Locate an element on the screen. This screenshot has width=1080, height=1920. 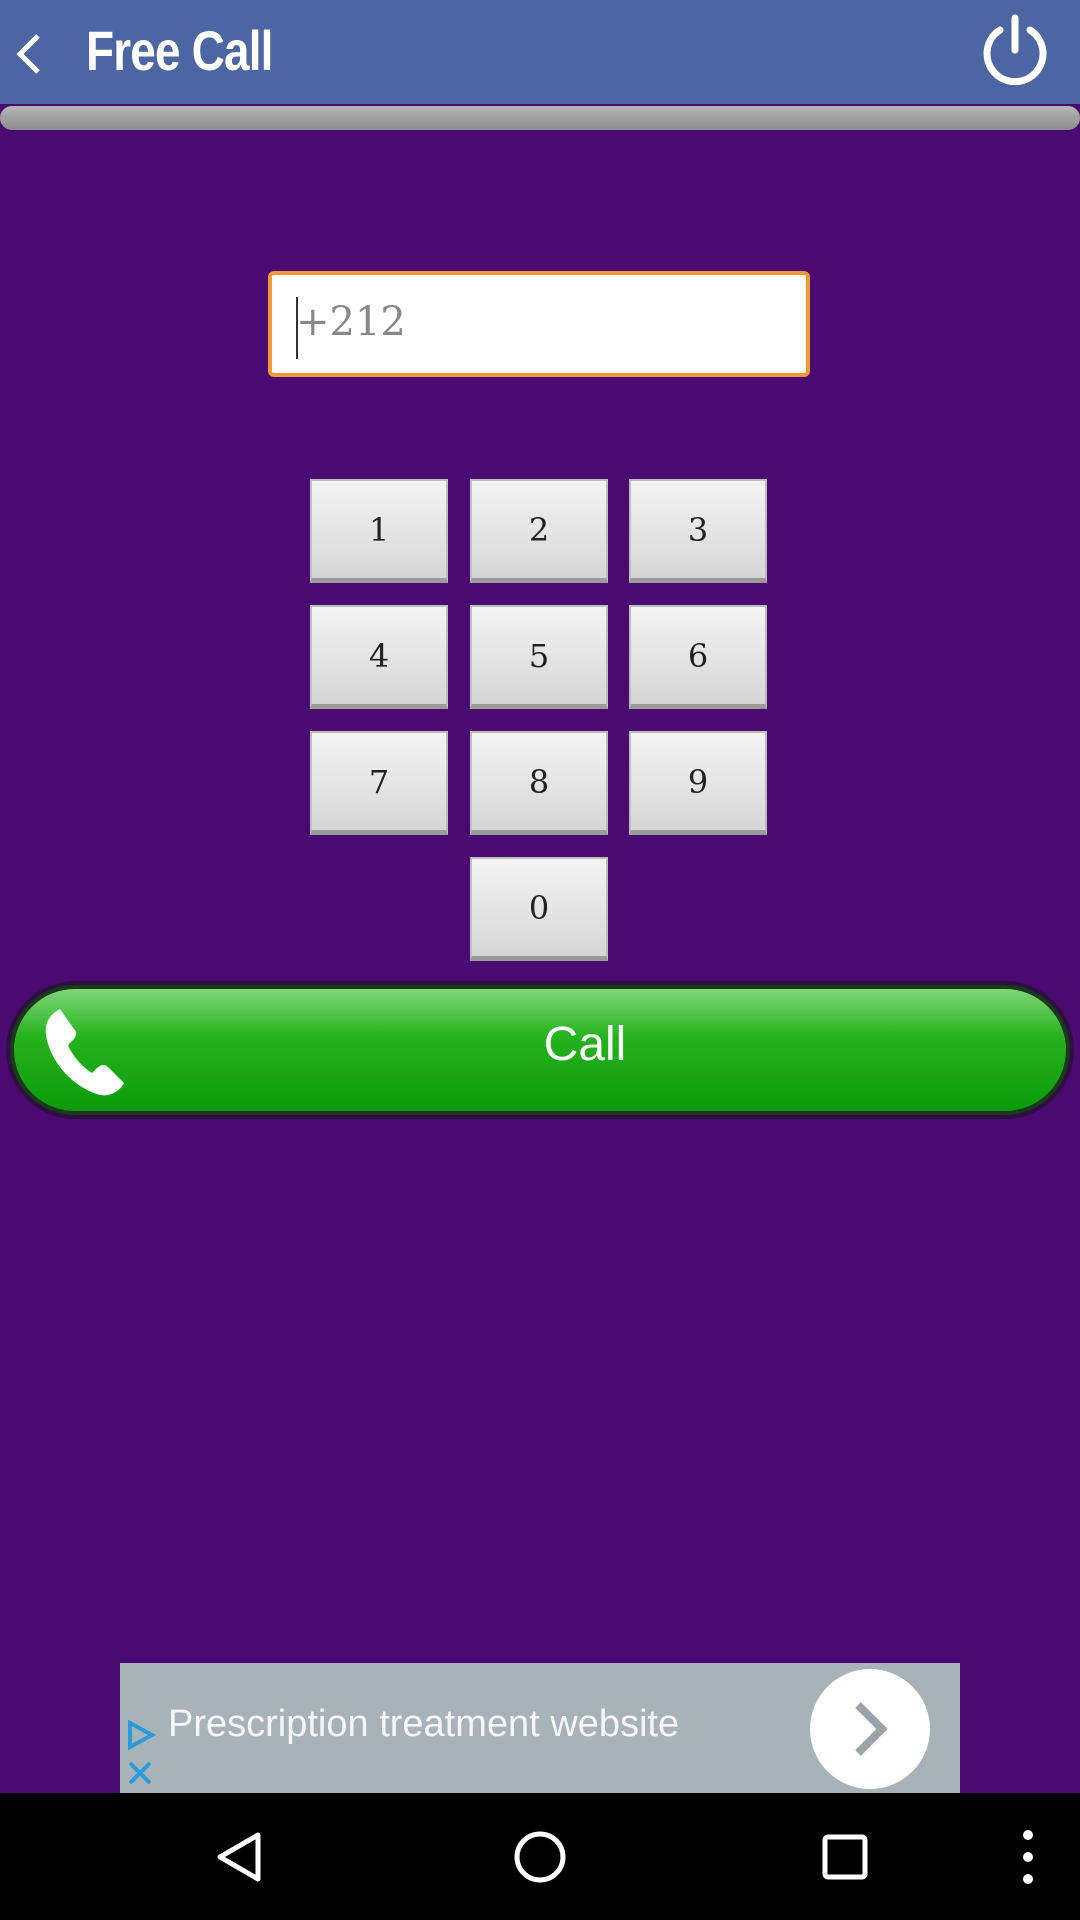
key-6: 6 is located at coordinates (698, 657).